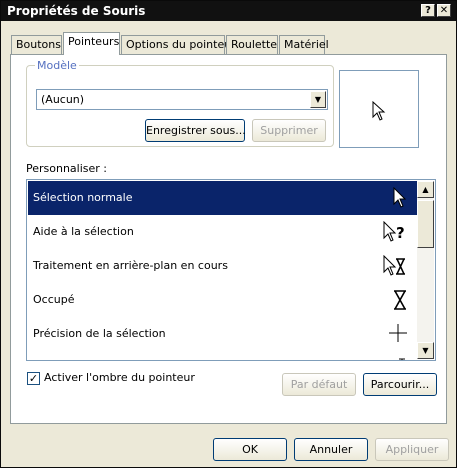 The image size is (459, 470). Describe the element at coordinates (222, 355) in the screenshot. I see `list-item` at that location.